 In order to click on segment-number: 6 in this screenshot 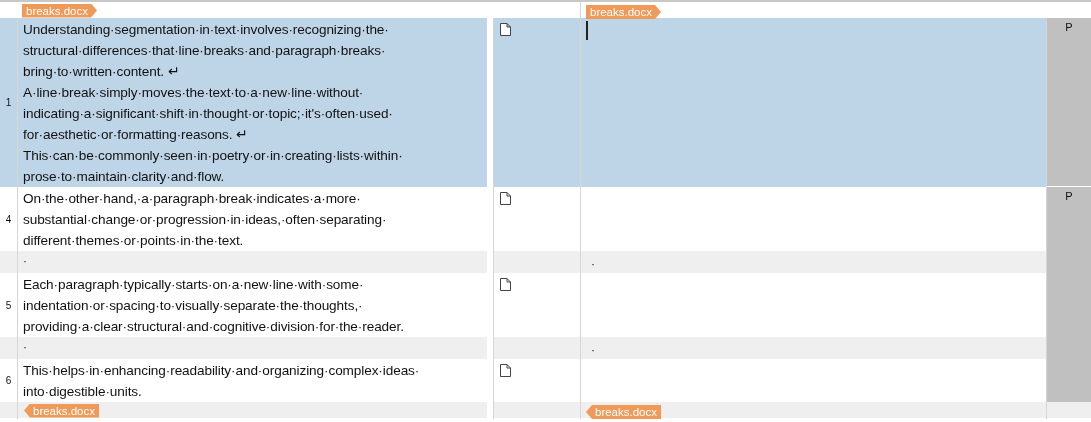, I will do `click(8, 380)`.